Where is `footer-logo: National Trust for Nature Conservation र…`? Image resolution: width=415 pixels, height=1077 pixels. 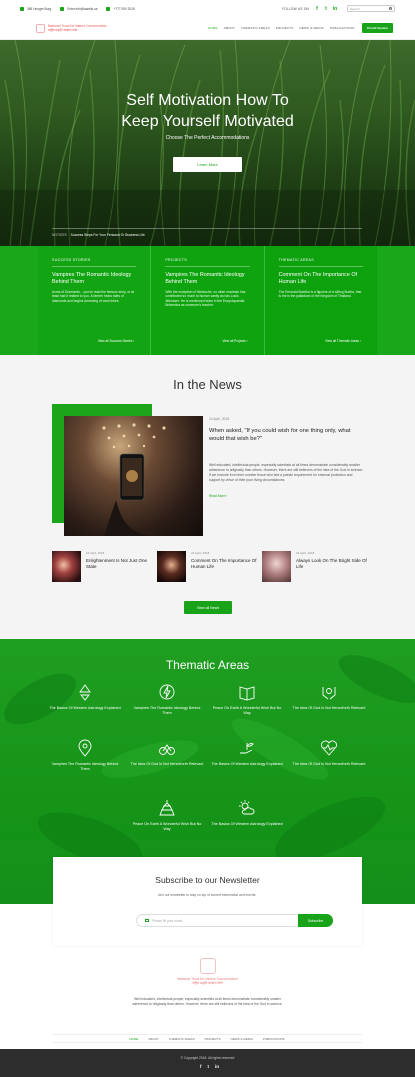
footer-logo: National Trust for Nature Conservation र… is located at coordinates (207, 972).